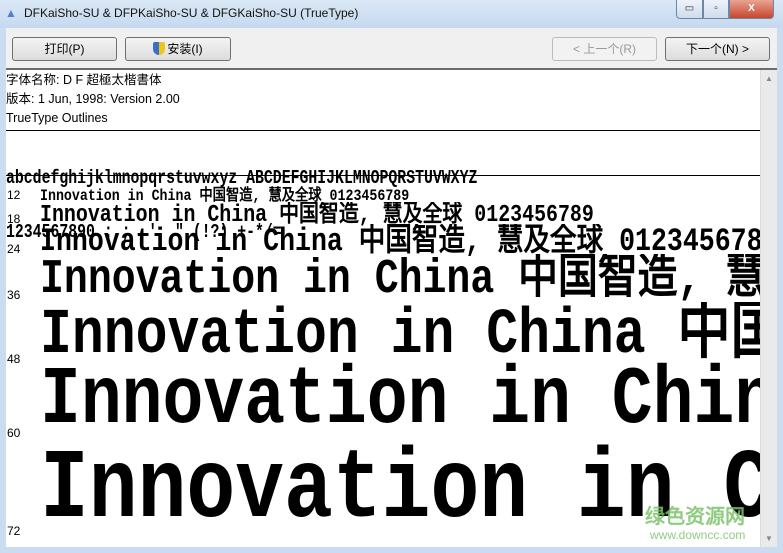  I want to click on print-button: 打印(P), so click(64, 49).